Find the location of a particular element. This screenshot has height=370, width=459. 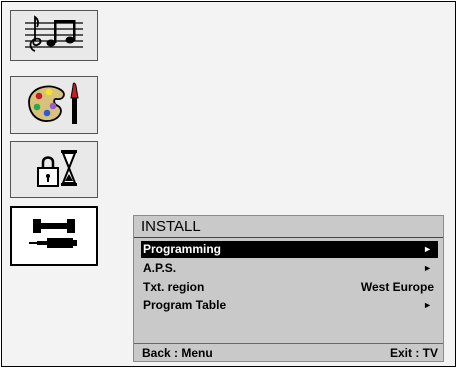

exit-hint: Exit : TV is located at coordinates (413, 353).